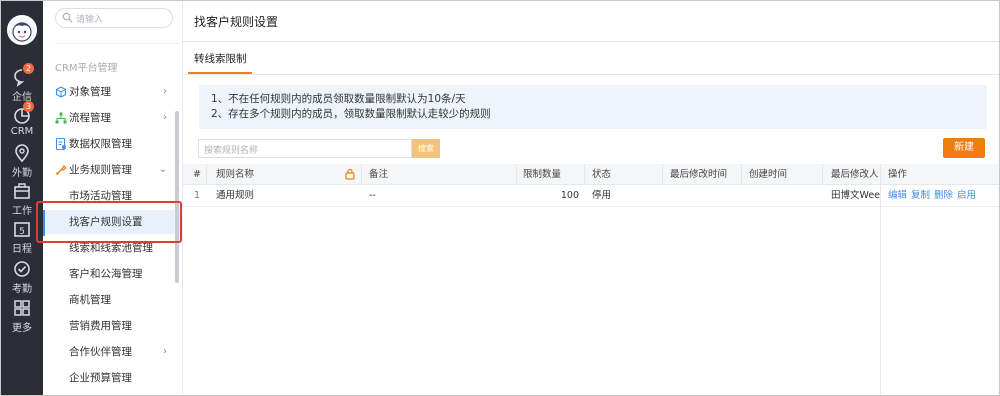 This screenshot has height=396, width=1000. What do you see at coordinates (372, 195) in the screenshot?
I see `cell-remark: --` at bounding box center [372, 195].